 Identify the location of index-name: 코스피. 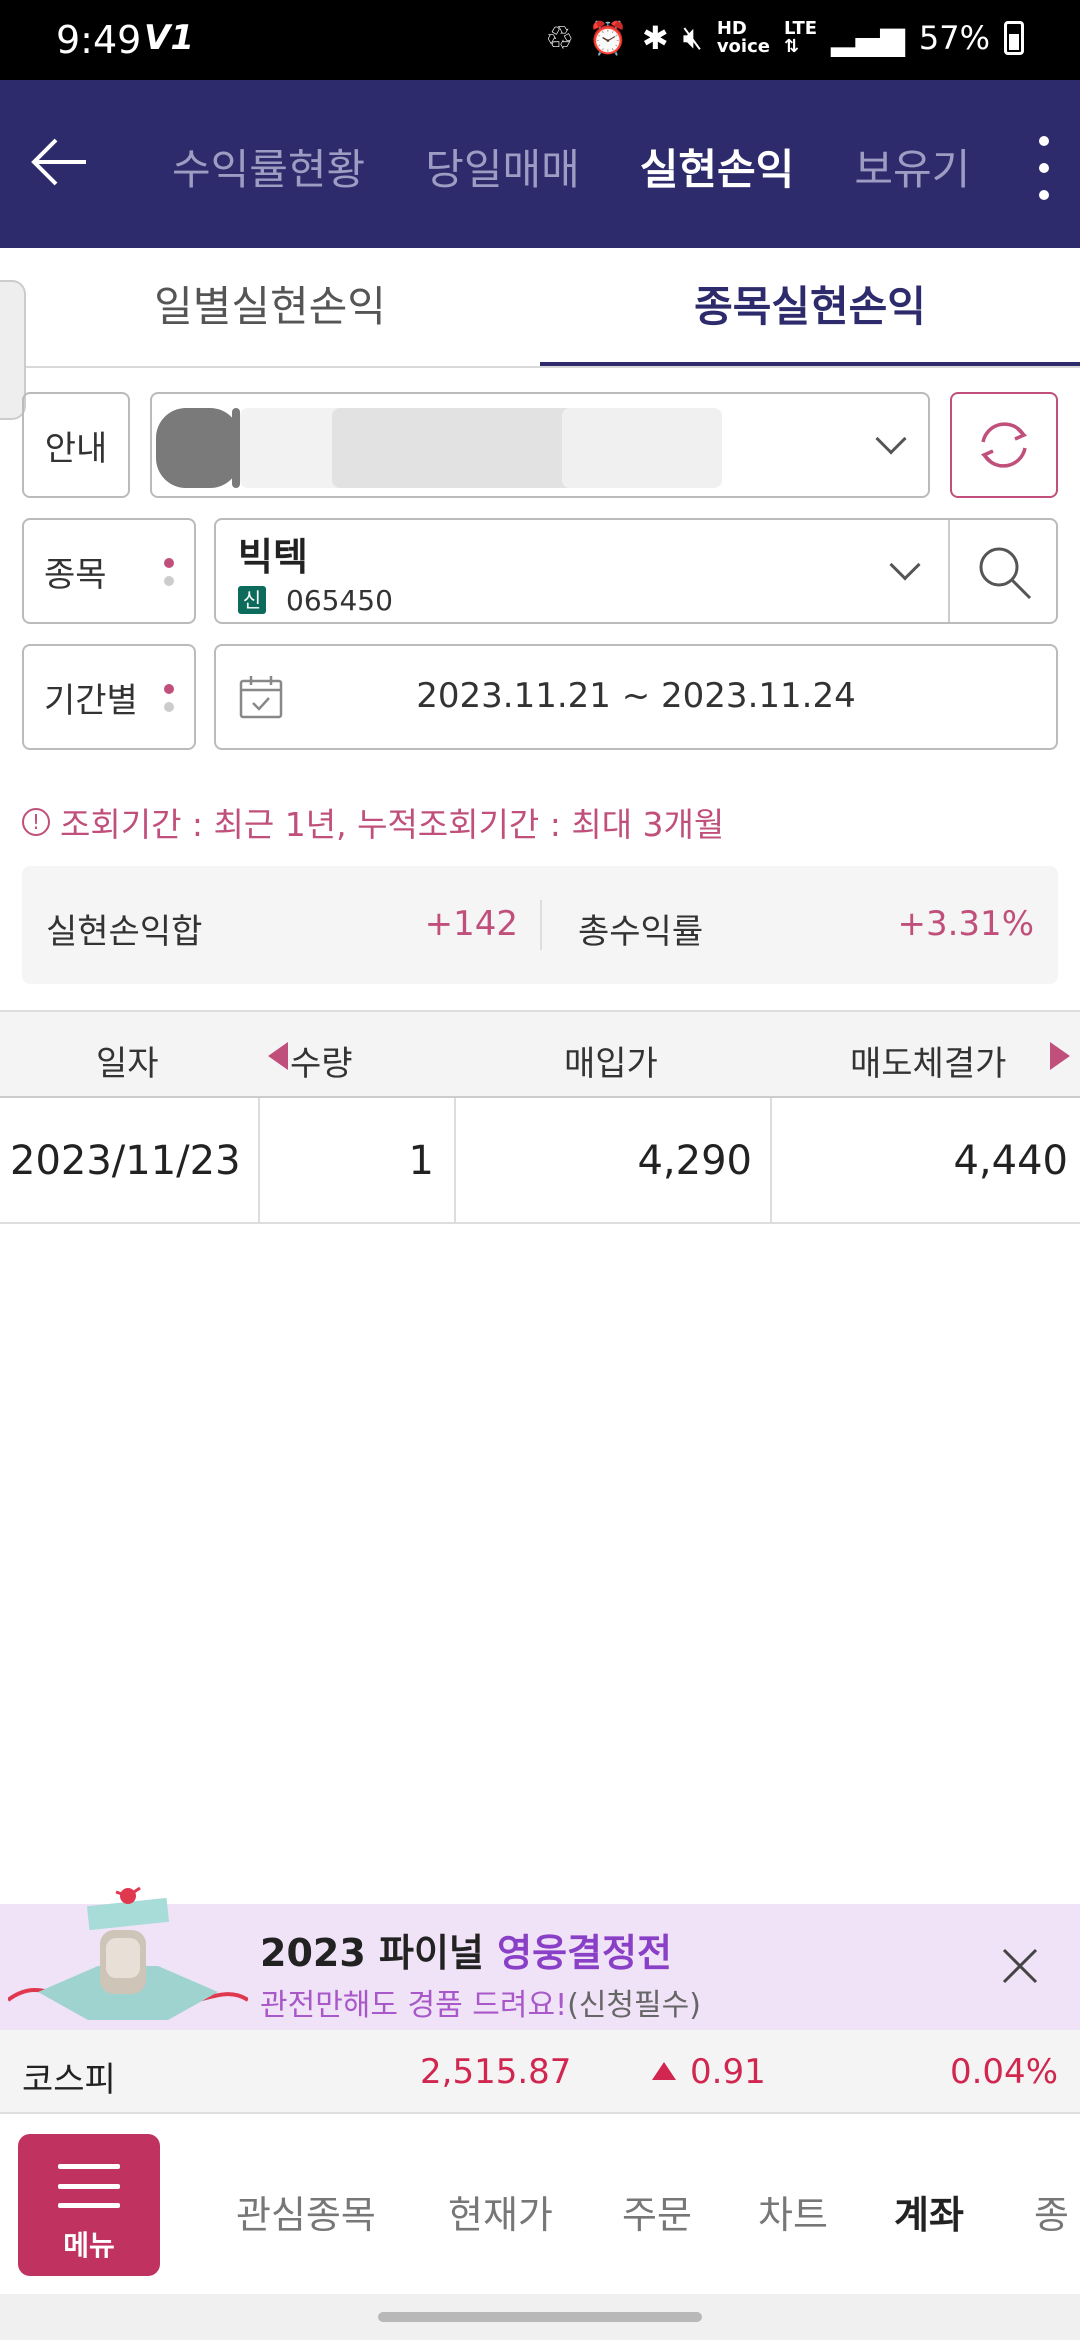
(69, 2080).